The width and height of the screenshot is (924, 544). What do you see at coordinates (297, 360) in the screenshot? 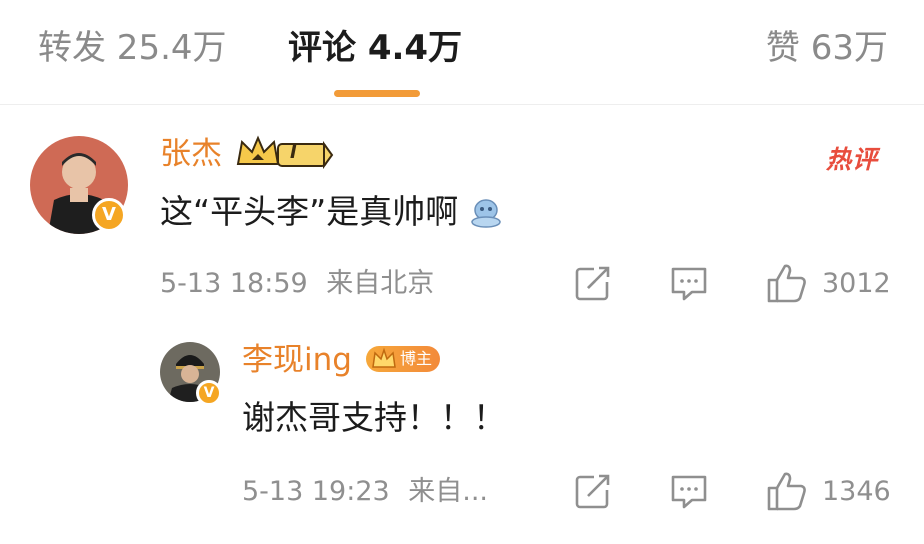
I see `reply-username: 李现ing` at bounding box center [297, 360].